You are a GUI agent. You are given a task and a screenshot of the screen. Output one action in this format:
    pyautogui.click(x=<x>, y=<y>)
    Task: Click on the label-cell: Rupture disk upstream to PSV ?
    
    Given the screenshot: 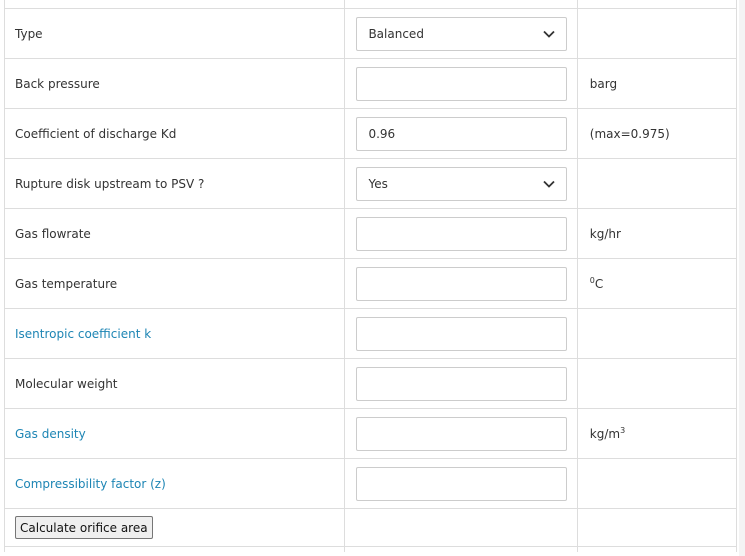 What is the action you would take?
    pyautogui.click(x=174, y=183)
    